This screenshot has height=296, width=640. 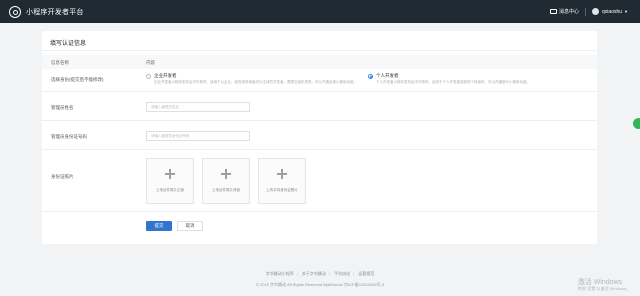 I want to click on watermark-desc: 转到"设置"以激活 Windows。, so click(x=603, y=288).